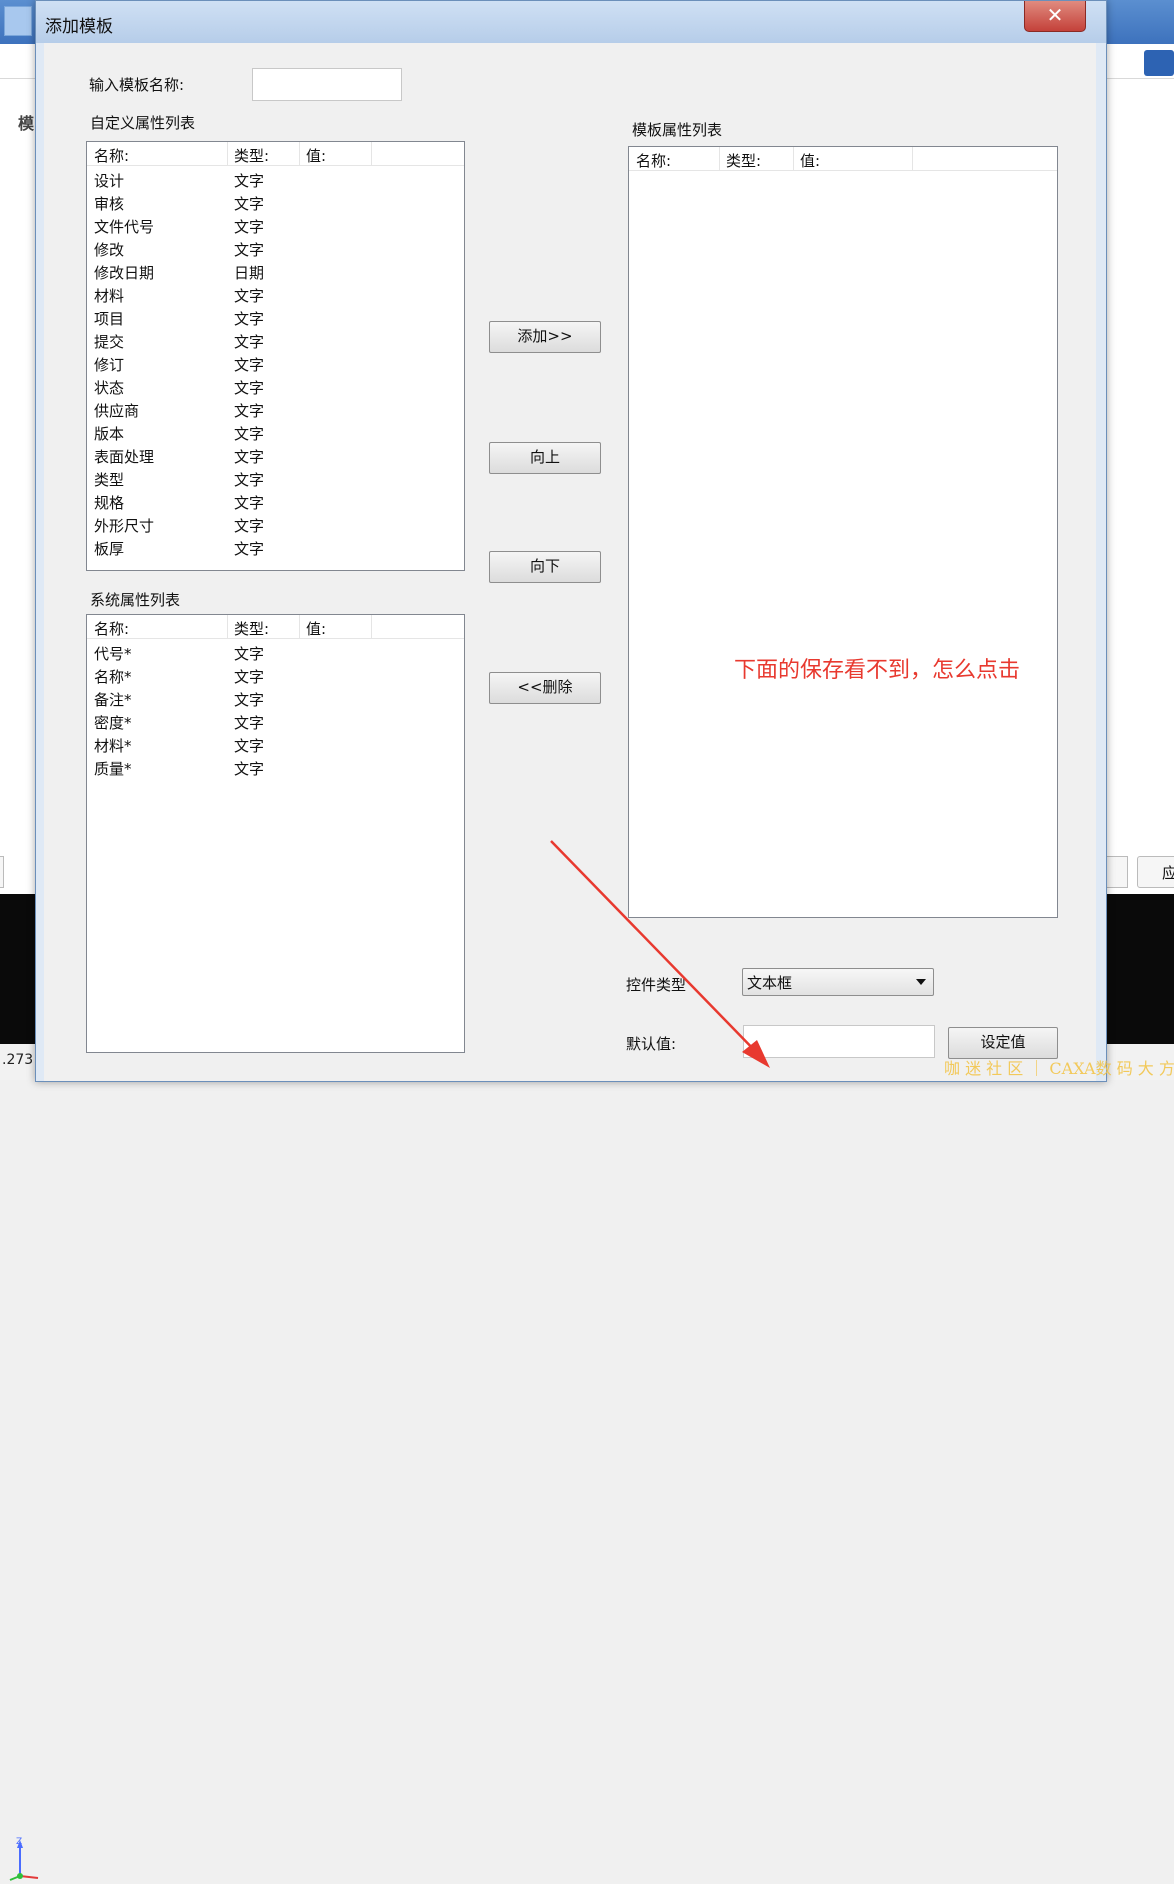 The width and height of the screenshot is (1174, 1884). What do you see at coordinates (275, 294) in the screenshot?
I see `list-item: 材料 文字` at bounding box center [275, 294].